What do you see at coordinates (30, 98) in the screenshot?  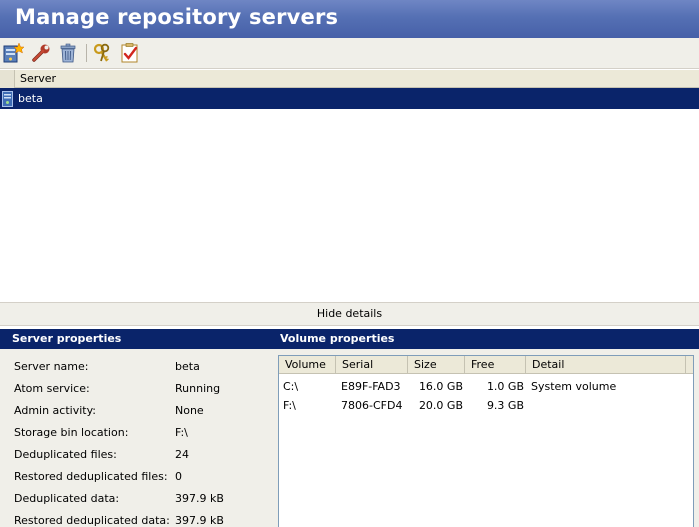 I see `server-name-cell: beta` at bounding box center [30, 98].